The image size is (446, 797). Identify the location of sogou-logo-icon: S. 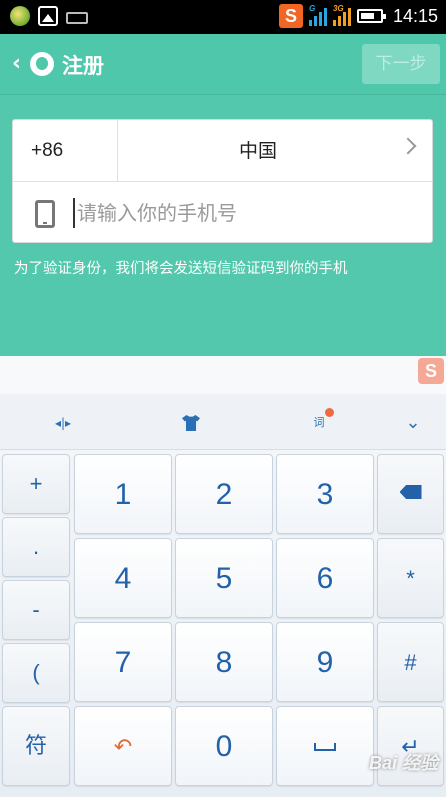
(431, 371).